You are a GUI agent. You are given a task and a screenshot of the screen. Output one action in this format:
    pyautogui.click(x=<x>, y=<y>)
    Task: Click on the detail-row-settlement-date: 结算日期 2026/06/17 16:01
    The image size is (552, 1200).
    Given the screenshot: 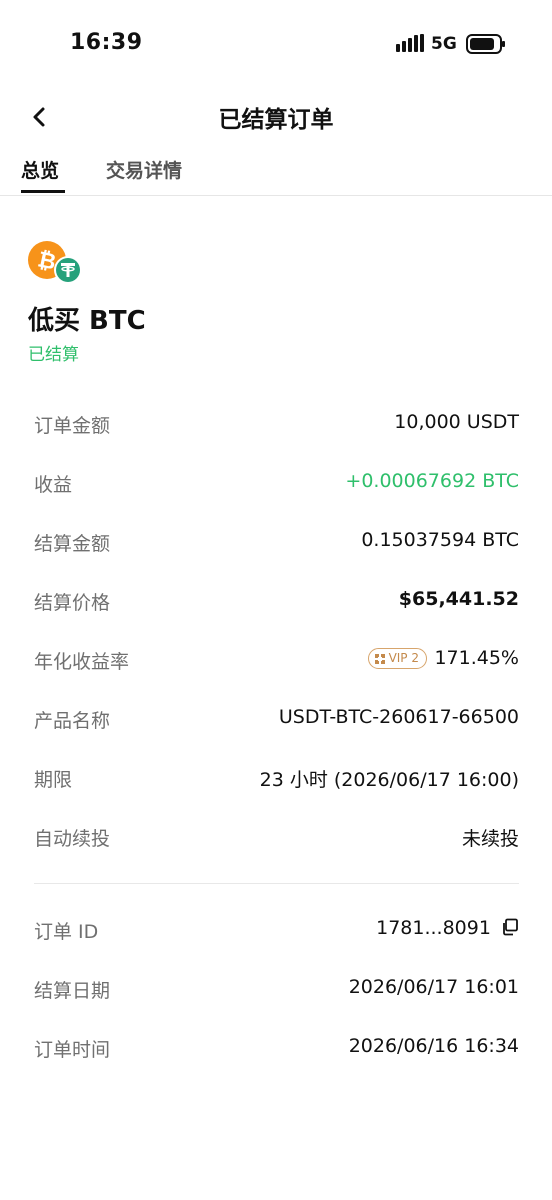 What is the action you would take?
    pyautogui.click(x=276, y=991)
    